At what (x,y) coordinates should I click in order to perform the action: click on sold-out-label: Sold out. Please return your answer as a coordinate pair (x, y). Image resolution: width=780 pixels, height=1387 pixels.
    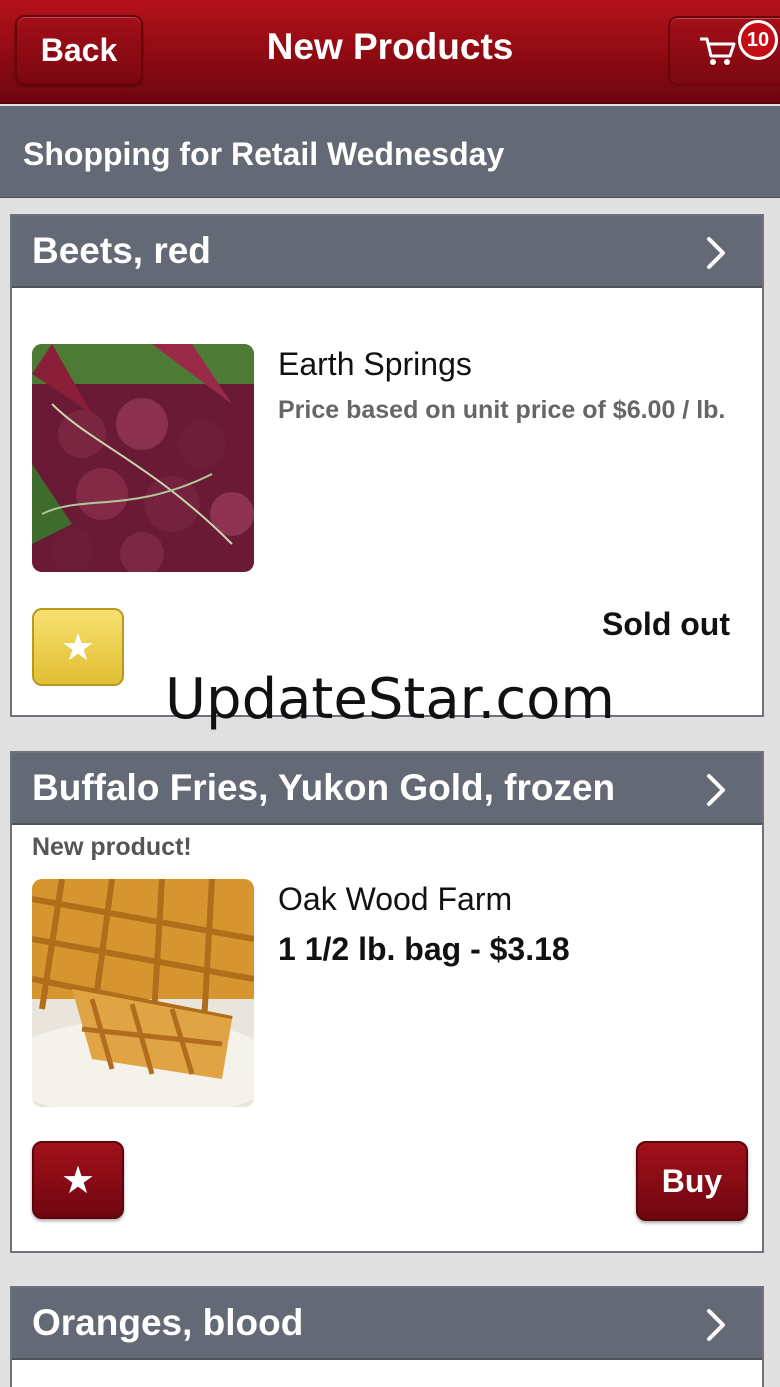
    Looking at the image, I should click on (666, 624).